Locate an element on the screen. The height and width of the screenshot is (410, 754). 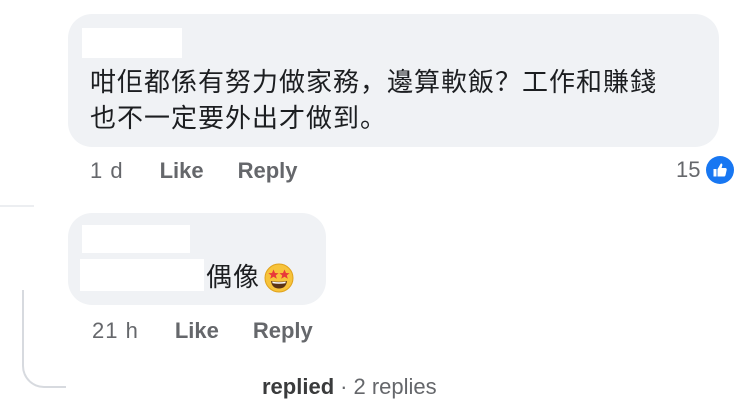
star-struck-emoji-icon is located at coordinates (279, 278).